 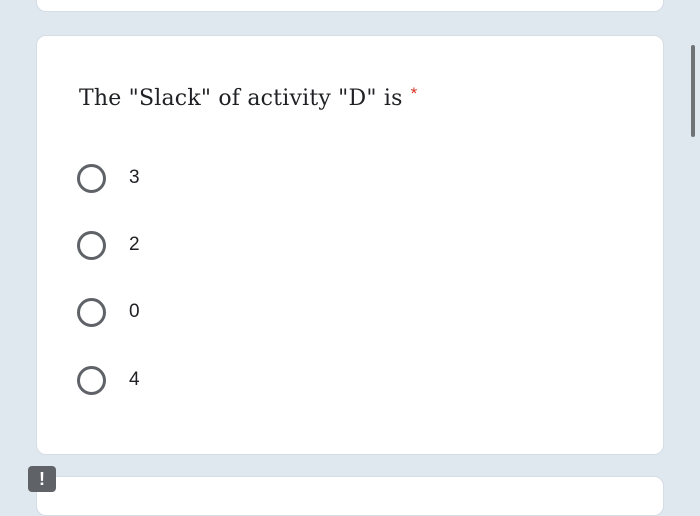 What do you see at coordinates (134, 244) in the screenshot?
I see `option-label: 2` at bounding box center [134, 244].